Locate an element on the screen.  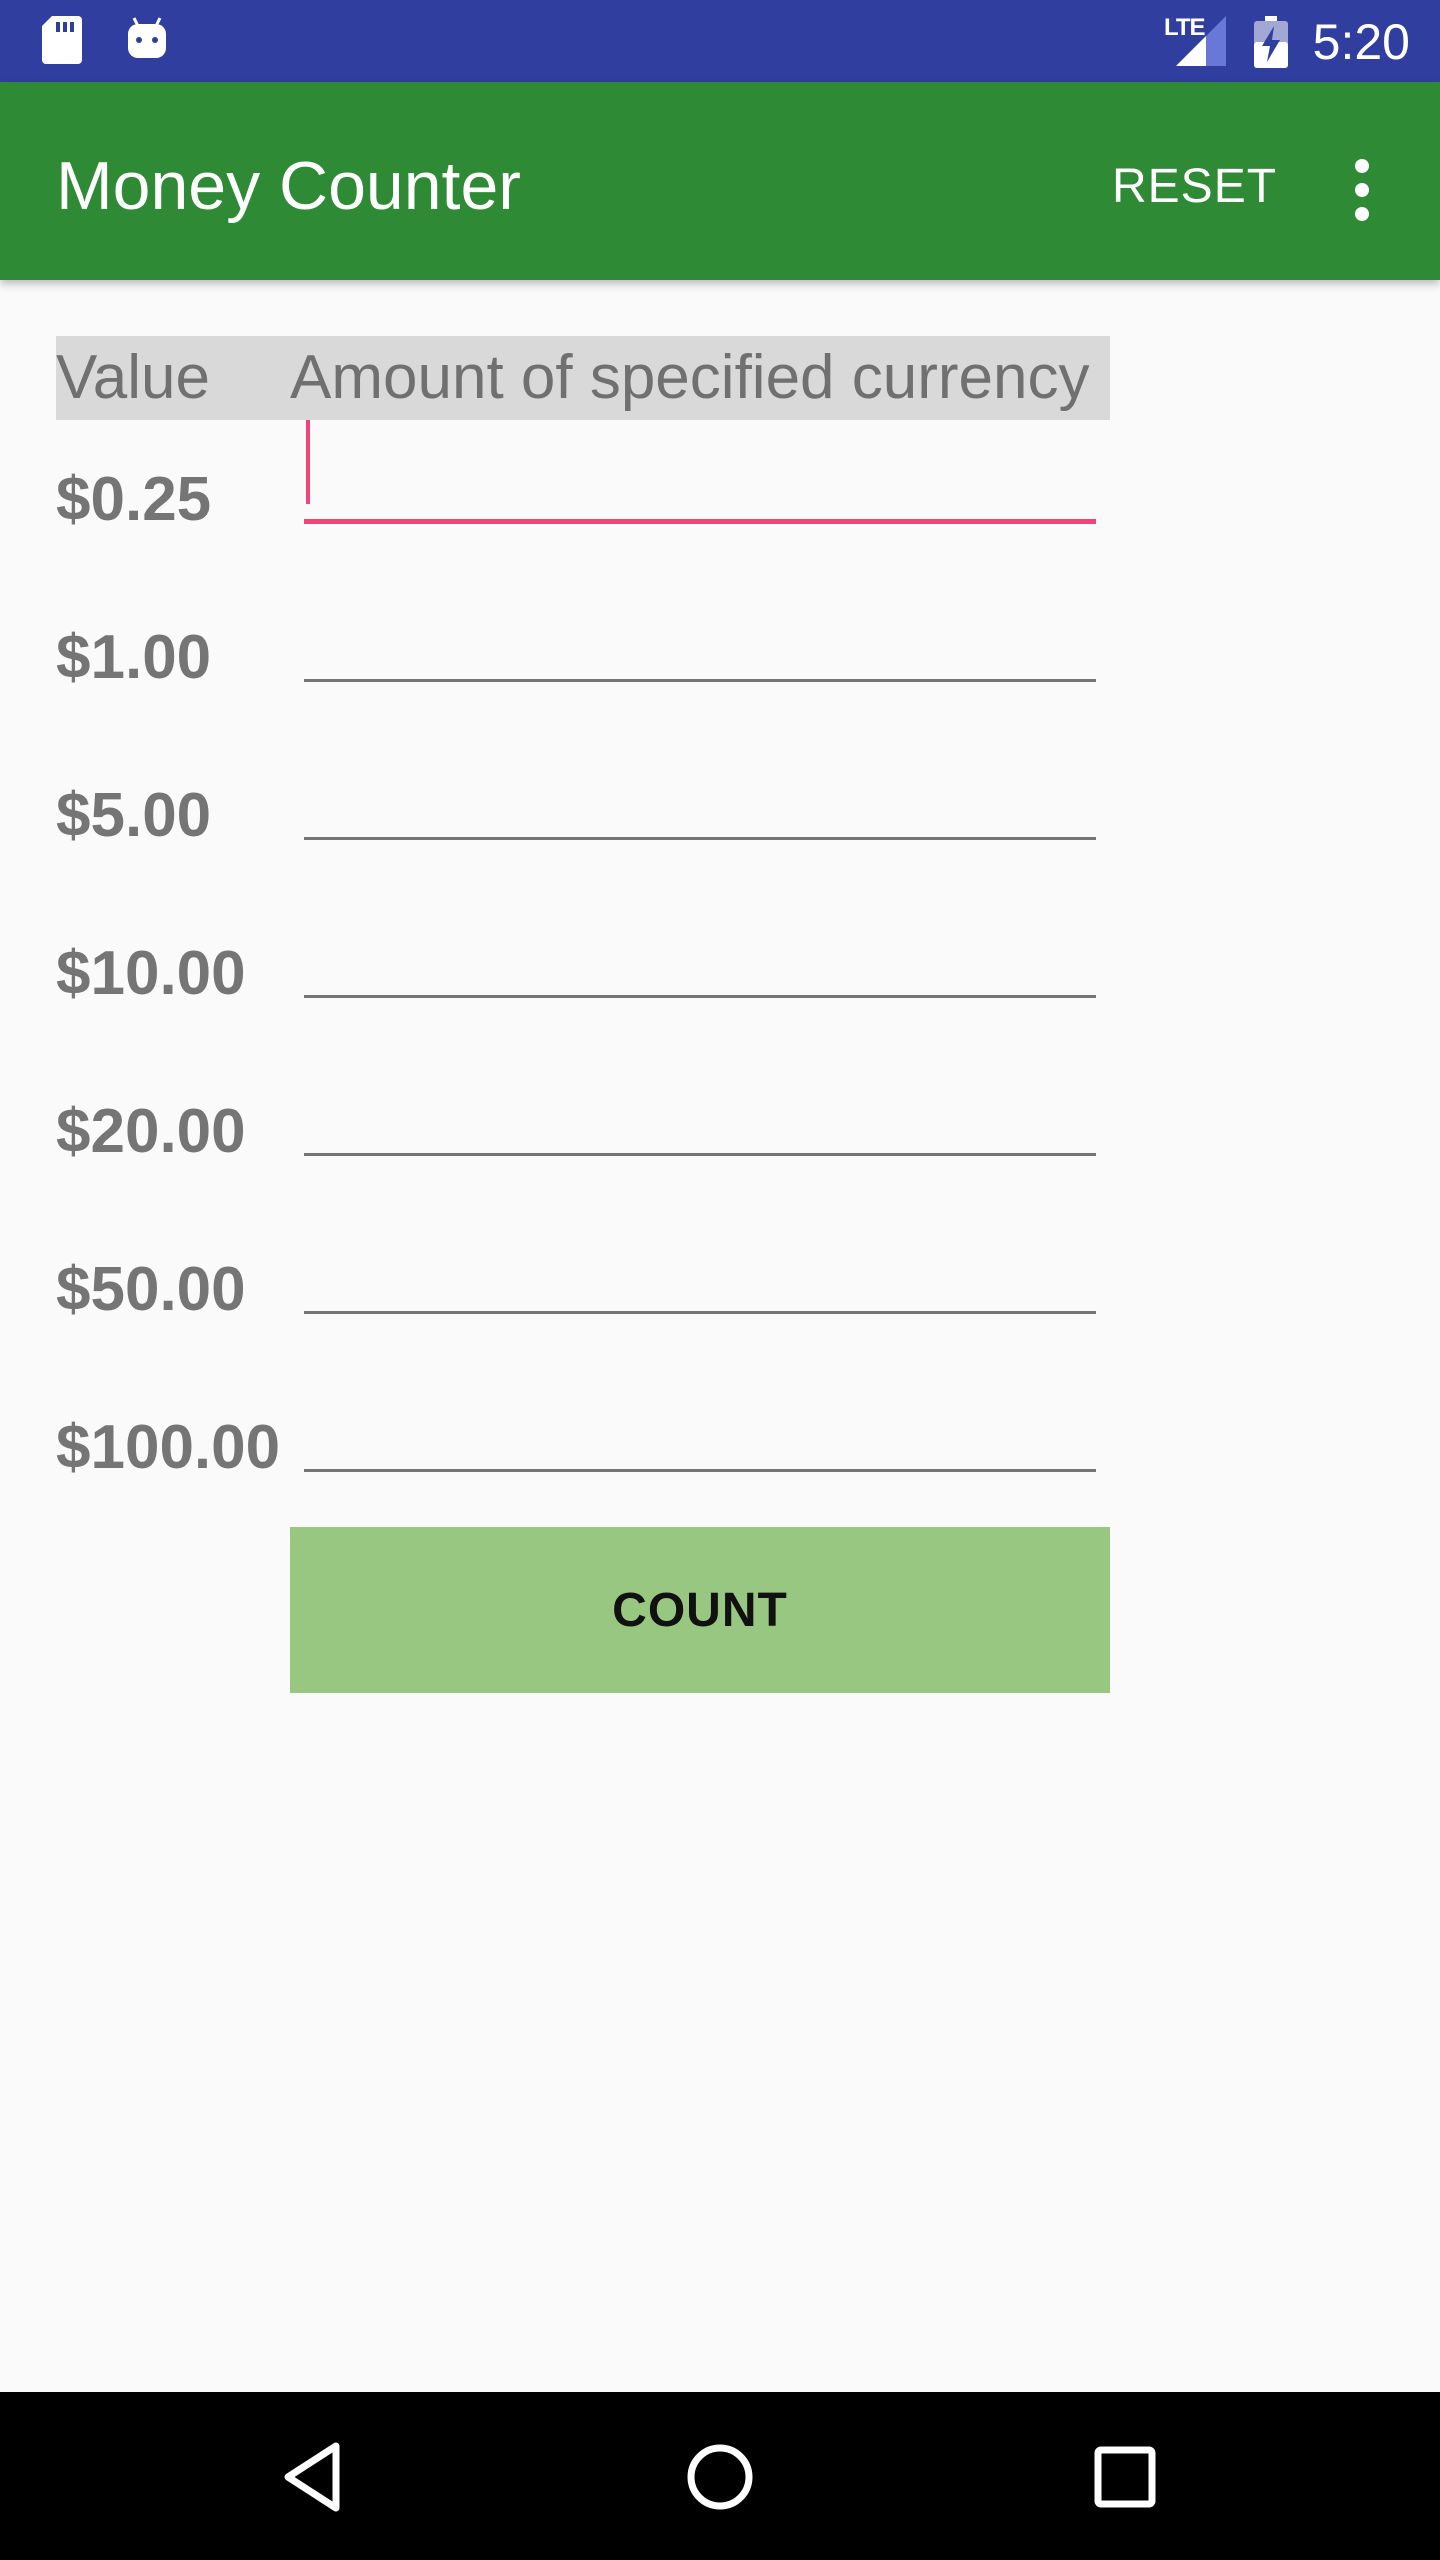
app-bar: Money Counter RESET is located at coordinates (720, 181).